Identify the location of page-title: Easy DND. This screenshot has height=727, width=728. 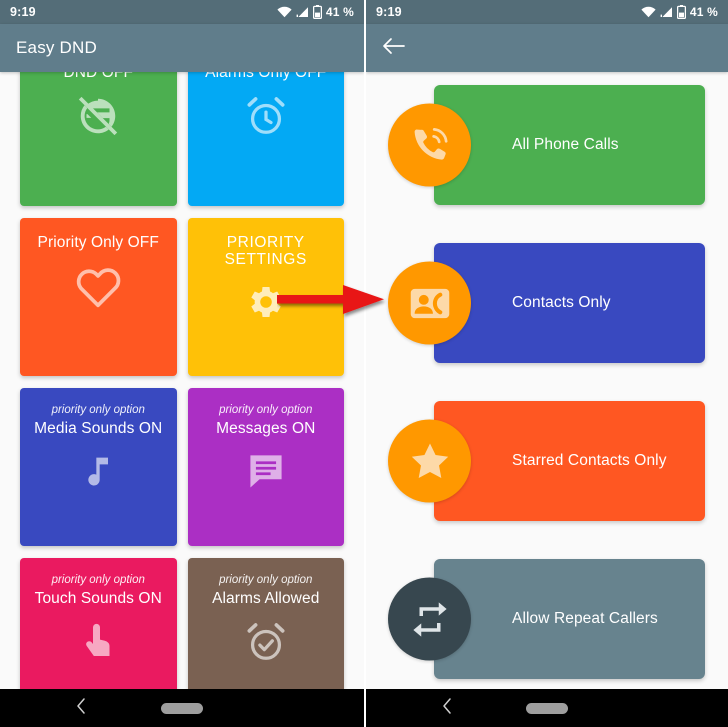
(56, 47).